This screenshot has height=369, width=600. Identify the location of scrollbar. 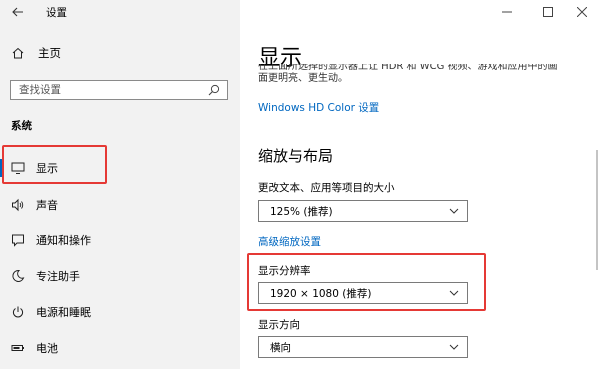
(597, 210).